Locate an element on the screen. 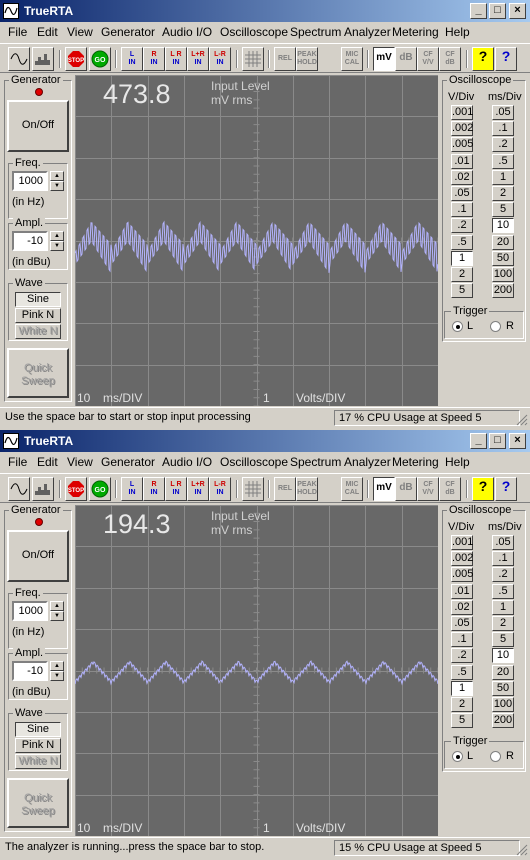  msdiv-button: 100 is located at coordinates (503, 274).